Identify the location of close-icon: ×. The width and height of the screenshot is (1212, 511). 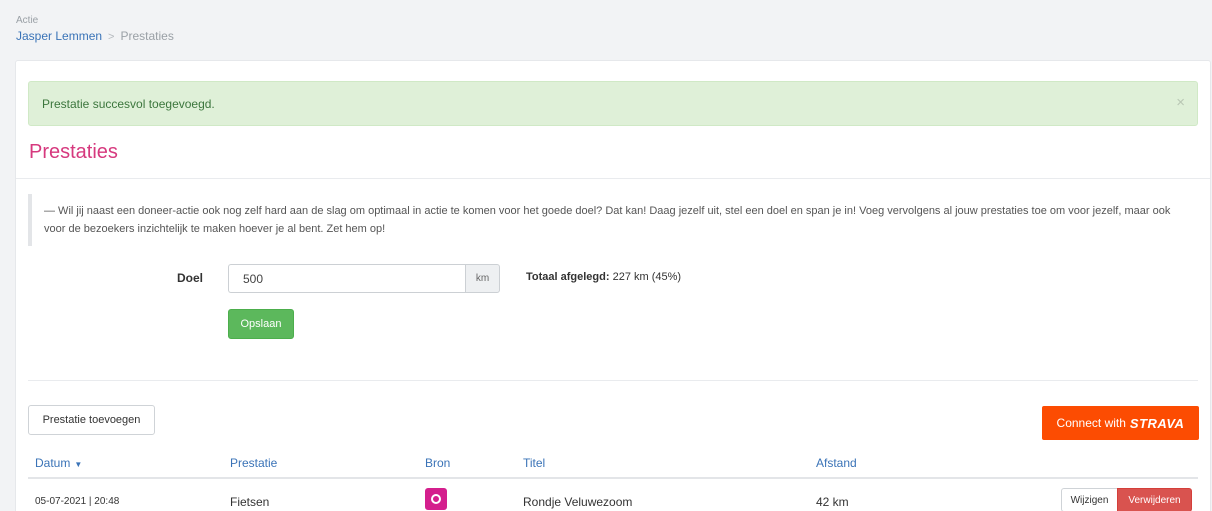
(1180, 102).